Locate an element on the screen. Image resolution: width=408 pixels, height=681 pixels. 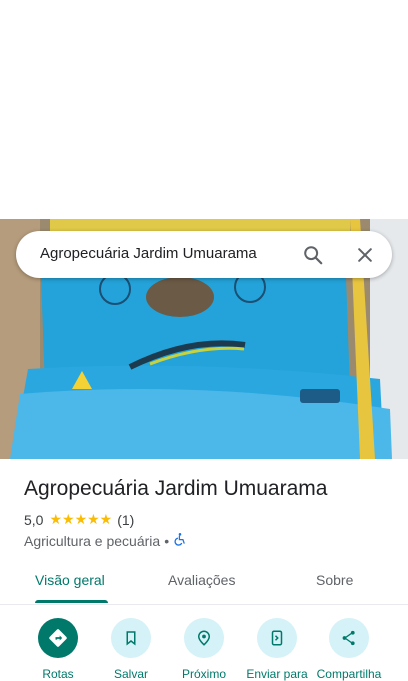
nearby-button: Próximo is located at coordinates (204, 649).